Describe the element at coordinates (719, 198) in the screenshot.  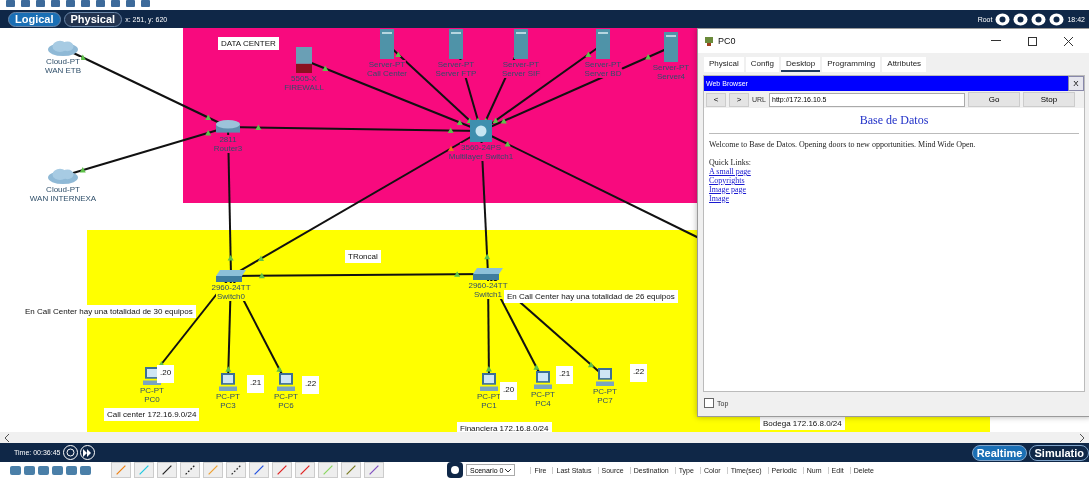
I see `page-link: Image` at that location.